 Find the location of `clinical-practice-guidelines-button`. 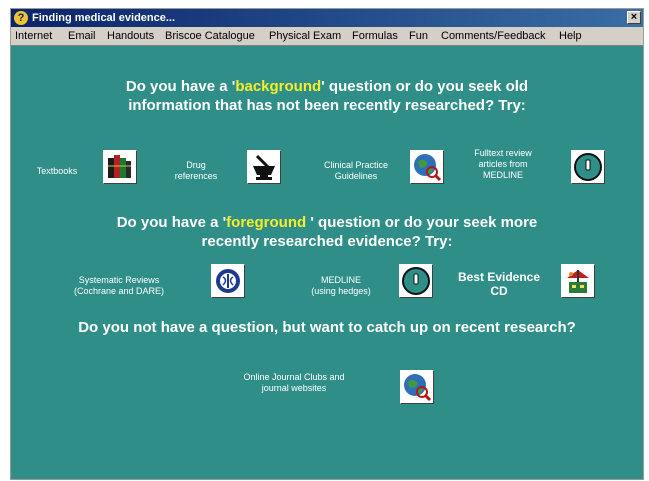

clinical-practice-guidelines-button is located at coordinates (427, 167).